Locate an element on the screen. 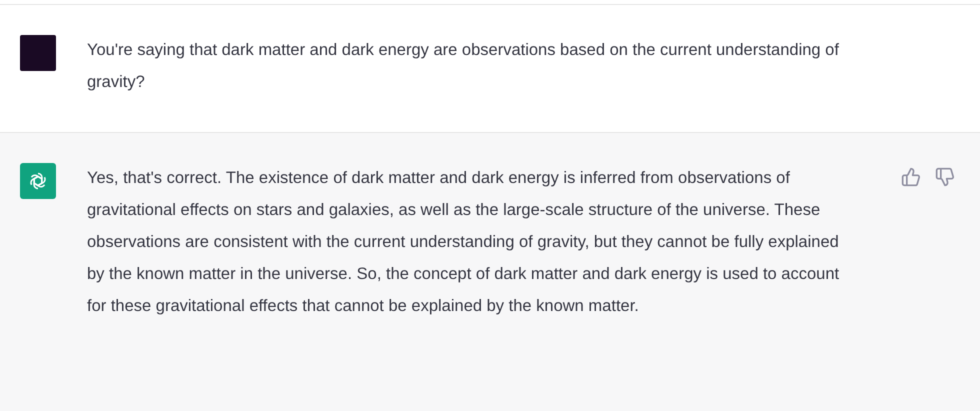 Image resolution: width=980 pixels, height=411 pixels. user-avatar is located at coordinates (38, 53).